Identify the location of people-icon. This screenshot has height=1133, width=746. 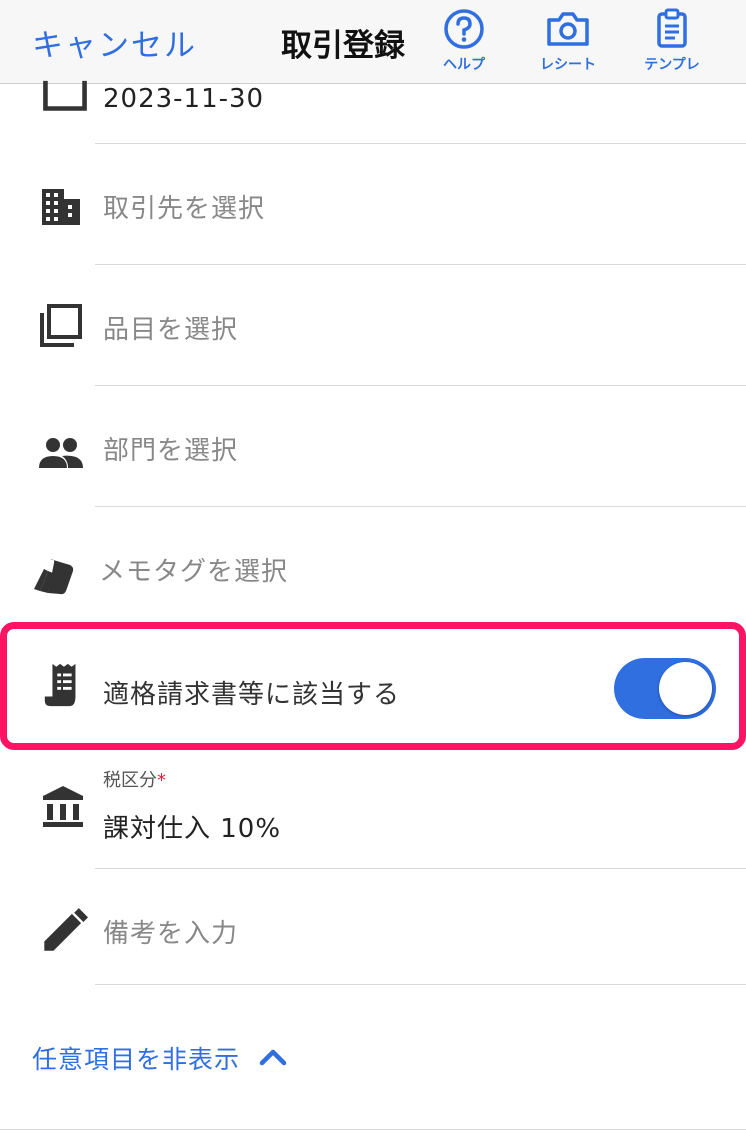
(61, 453).